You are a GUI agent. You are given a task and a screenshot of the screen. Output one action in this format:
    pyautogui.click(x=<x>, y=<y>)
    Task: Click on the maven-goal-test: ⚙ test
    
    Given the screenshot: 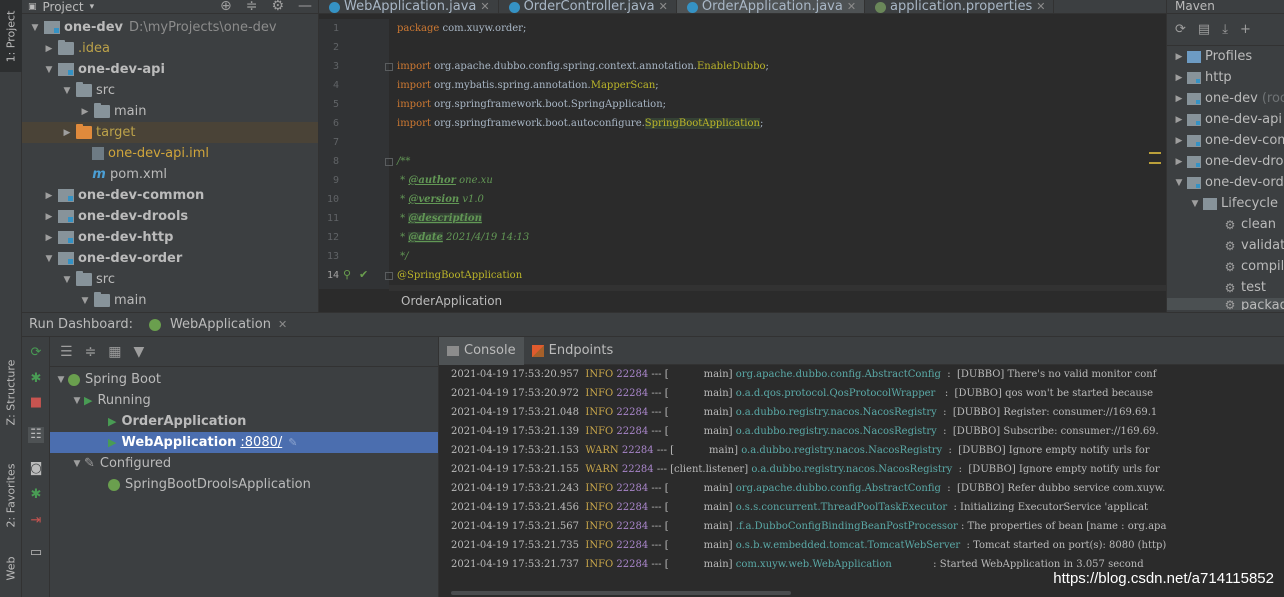 What is the action you would take?
    pyautogui.click(x=1225, y=287)
    